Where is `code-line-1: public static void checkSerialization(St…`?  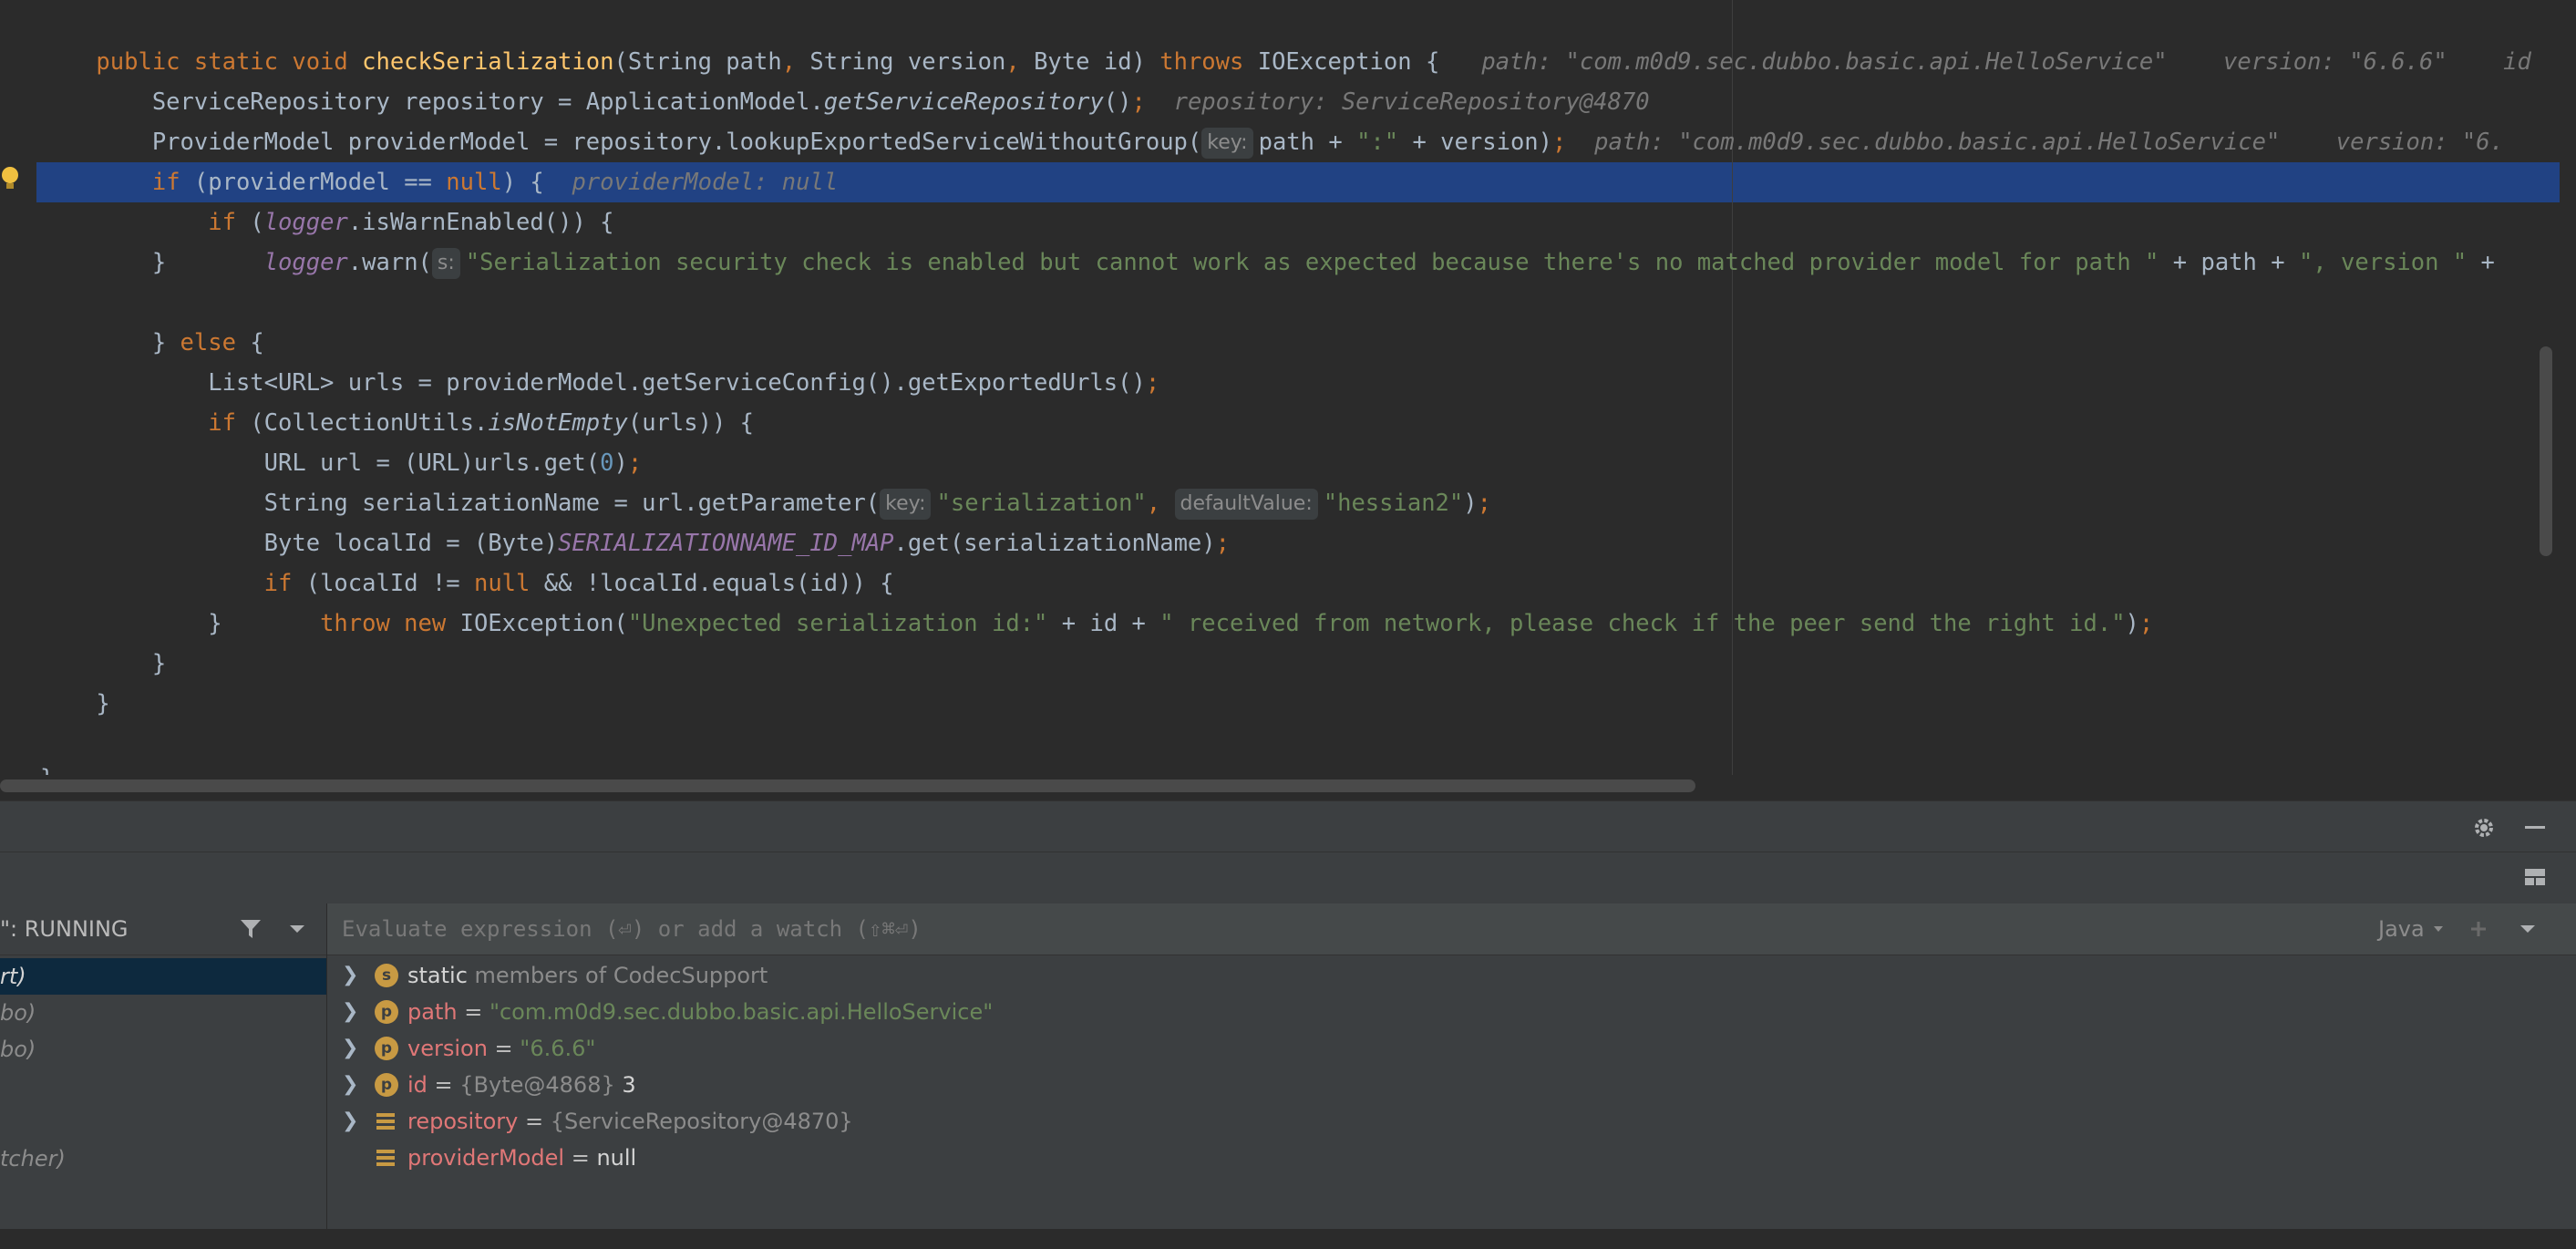 code-line-1: public static void checkSerialization(St… is located at coordinates (1313, 62).